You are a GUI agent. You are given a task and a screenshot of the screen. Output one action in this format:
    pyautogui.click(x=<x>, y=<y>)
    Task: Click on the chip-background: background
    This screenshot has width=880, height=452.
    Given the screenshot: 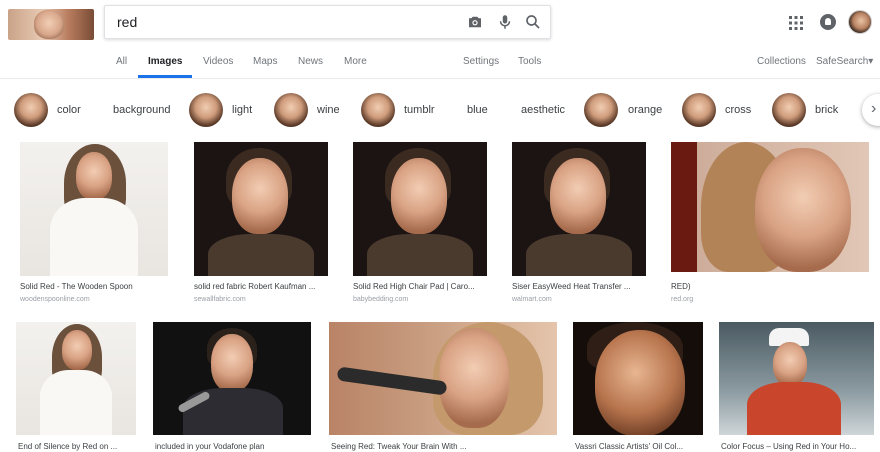 What is the action you would take?
    pyautogui.click(x=142, y=110)
    